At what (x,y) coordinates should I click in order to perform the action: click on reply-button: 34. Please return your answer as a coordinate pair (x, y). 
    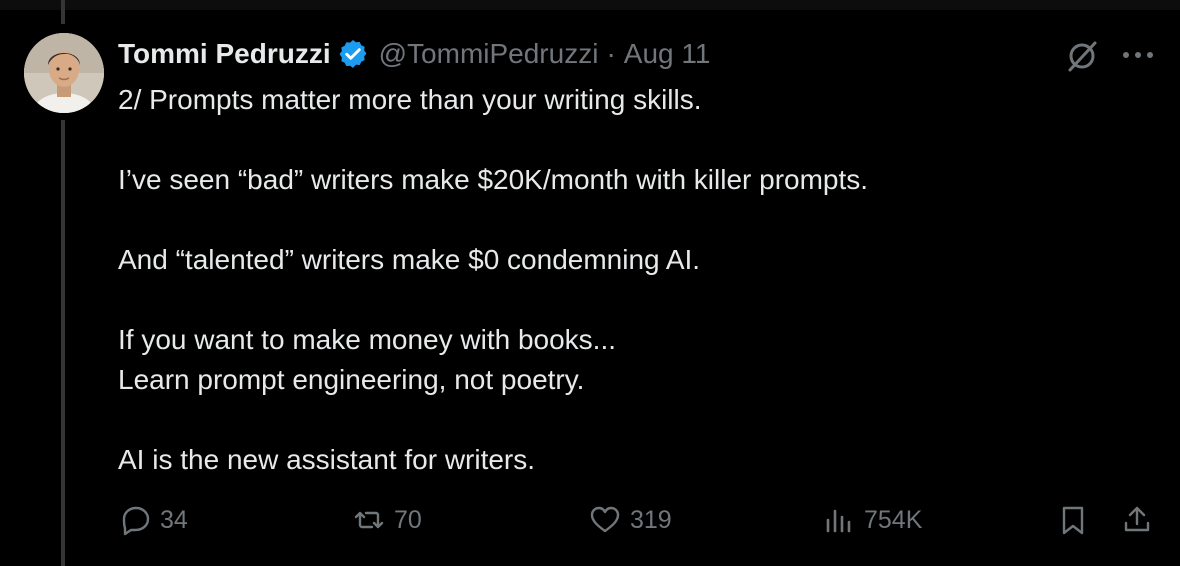
    Looking at the image, I should click on (153, 520).